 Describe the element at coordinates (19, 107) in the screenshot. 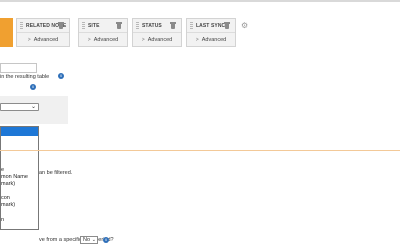

I see `column-select: ⌄` at that location.